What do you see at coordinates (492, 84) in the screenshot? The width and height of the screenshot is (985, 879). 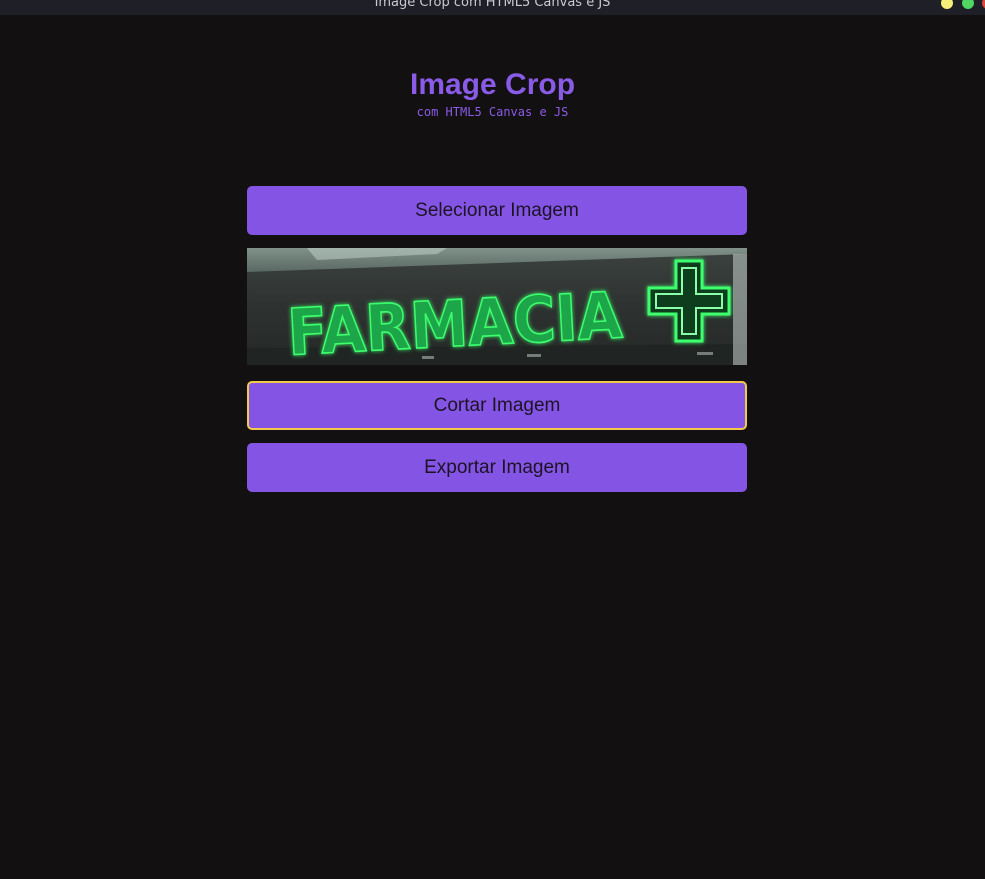 I see `page-title: Image Crop` at bounding box center [492, 84].